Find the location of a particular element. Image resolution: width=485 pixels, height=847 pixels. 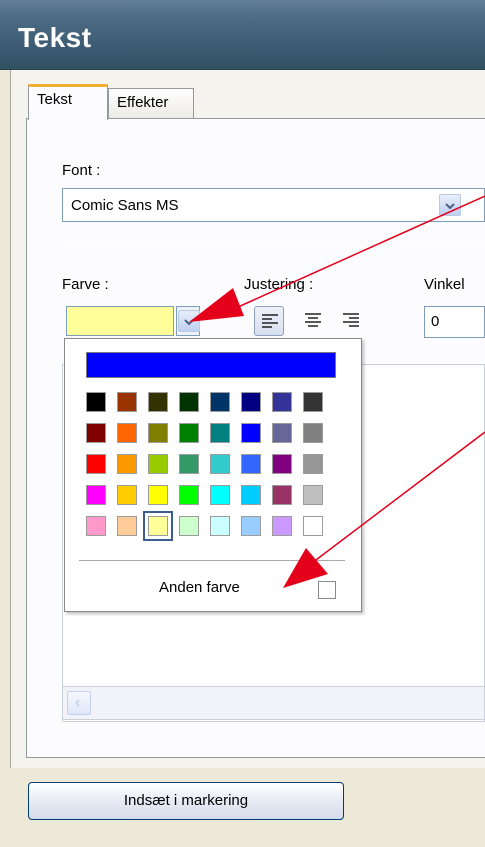

align-right-button is located at coordinates (351, 321).